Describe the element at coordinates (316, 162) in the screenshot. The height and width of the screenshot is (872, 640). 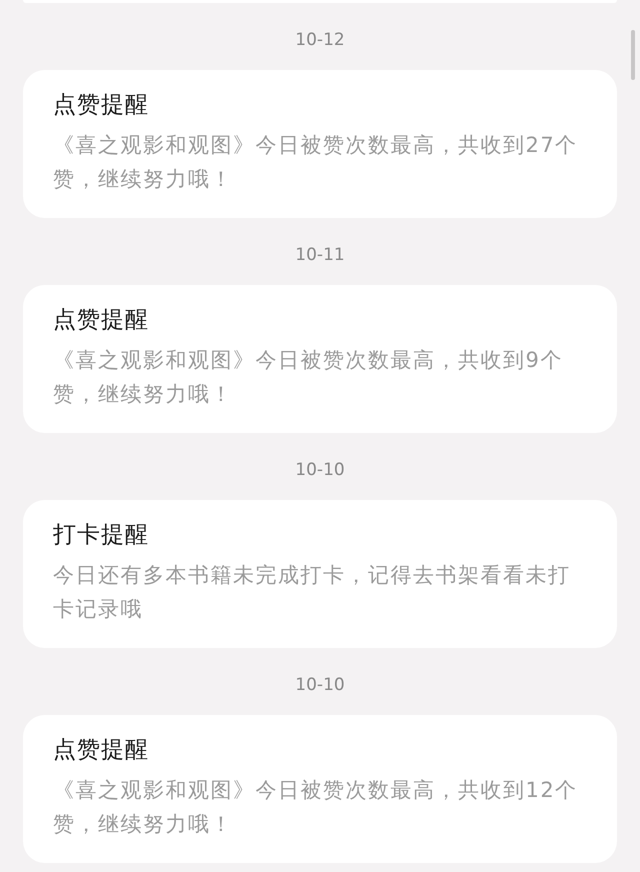
I see `notification-text: 《喜之观影和观图》今日被赞次数最高，共收到27个赞，继续努力哦！` at that location.